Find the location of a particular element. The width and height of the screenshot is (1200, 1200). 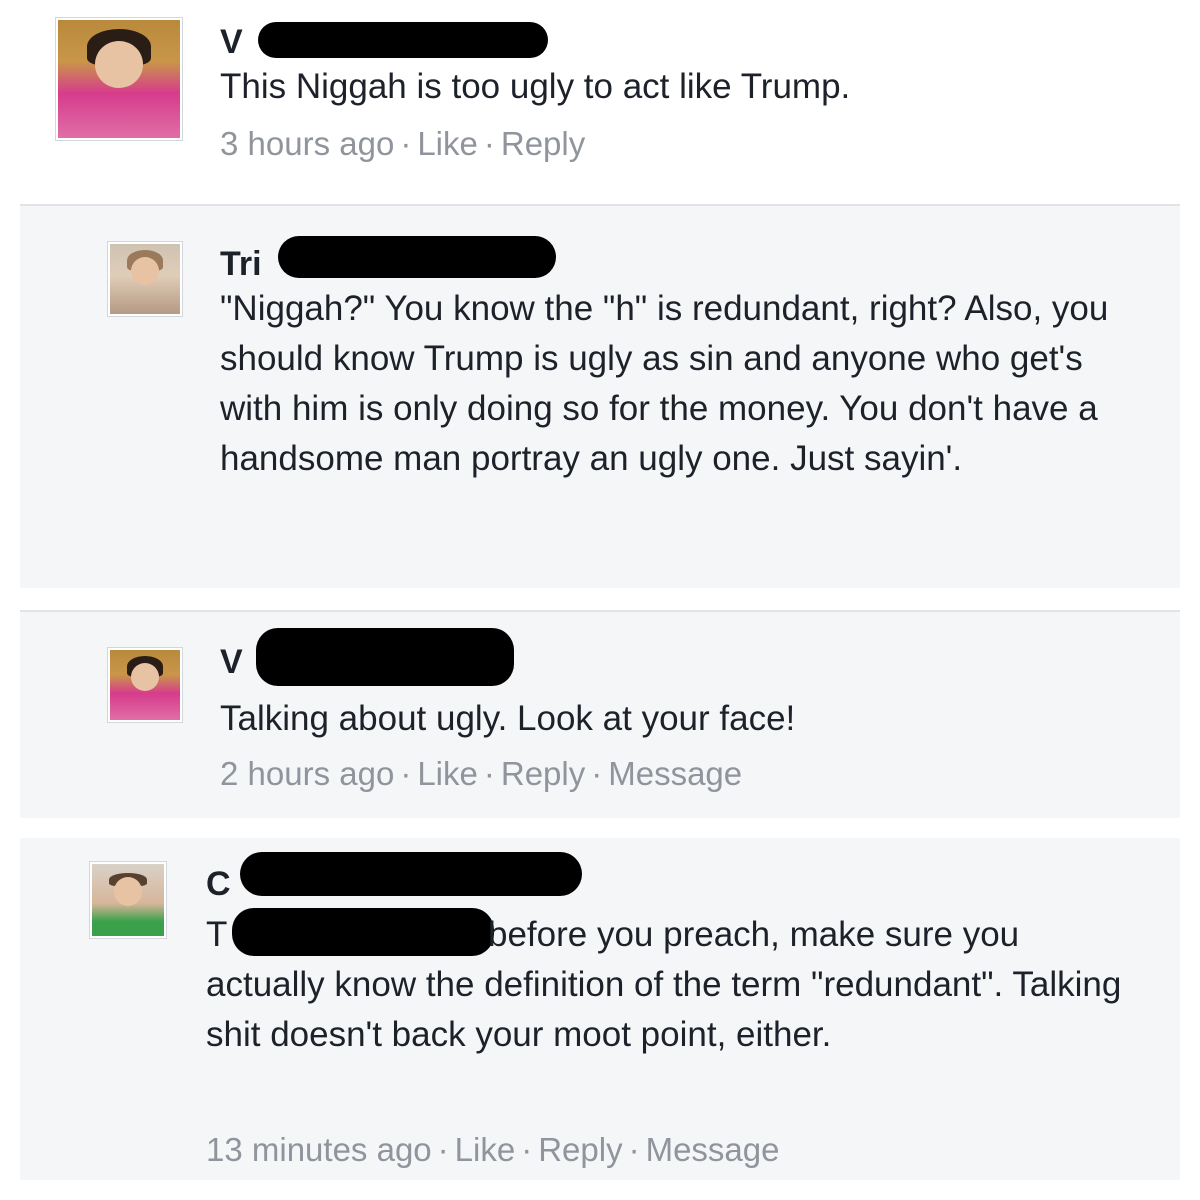

comment-meta: 13 minutes ago · Like · Reply · Message is located at coordinates (492, 1150).